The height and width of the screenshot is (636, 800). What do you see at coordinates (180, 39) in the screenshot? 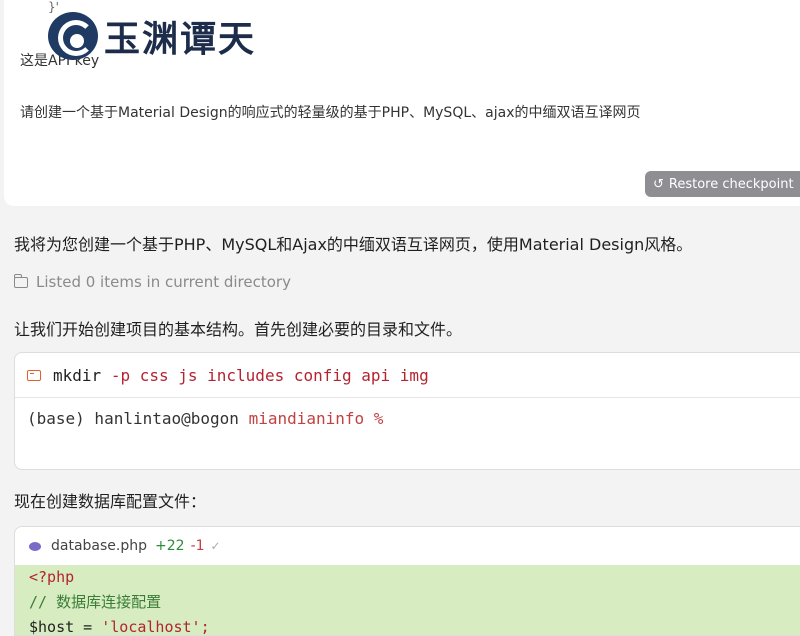
I see `watermark-text: 玉渊谭天` at bounding box center [180, 39].